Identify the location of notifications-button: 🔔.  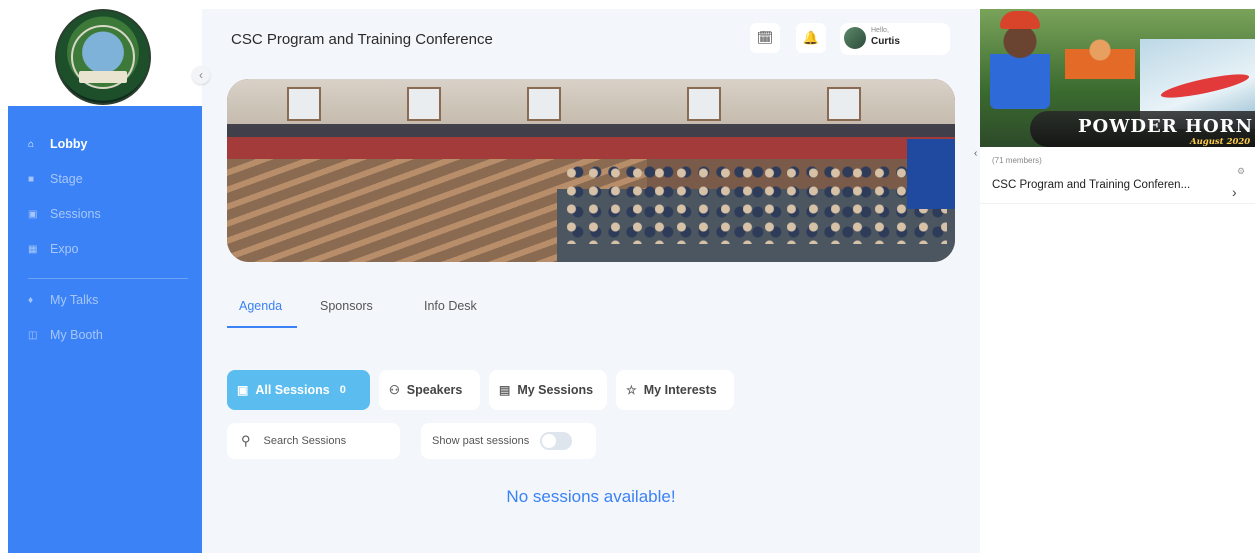
(811, 38).